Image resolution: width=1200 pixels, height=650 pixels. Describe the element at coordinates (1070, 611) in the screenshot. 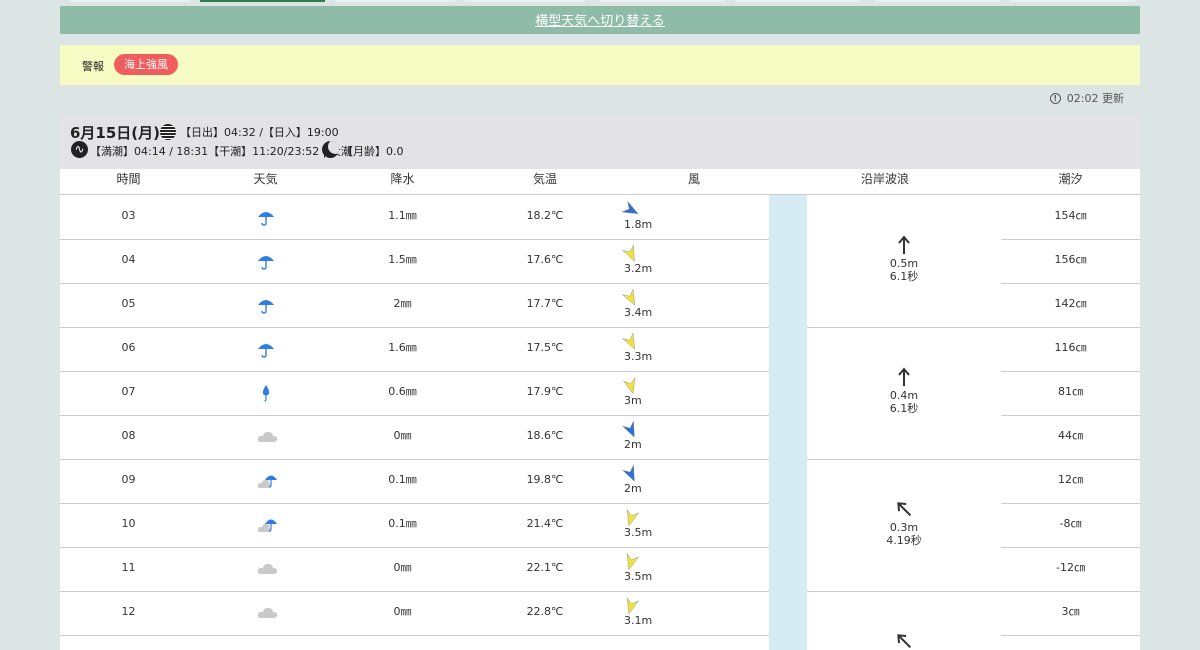

I see `tide-cell: 3㎝` at that location.